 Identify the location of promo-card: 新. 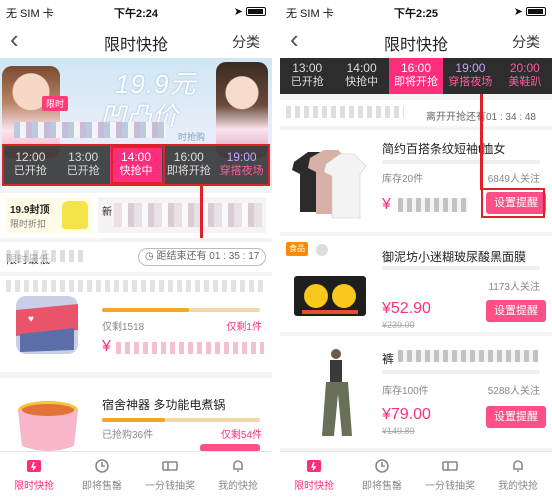
(182, 215).